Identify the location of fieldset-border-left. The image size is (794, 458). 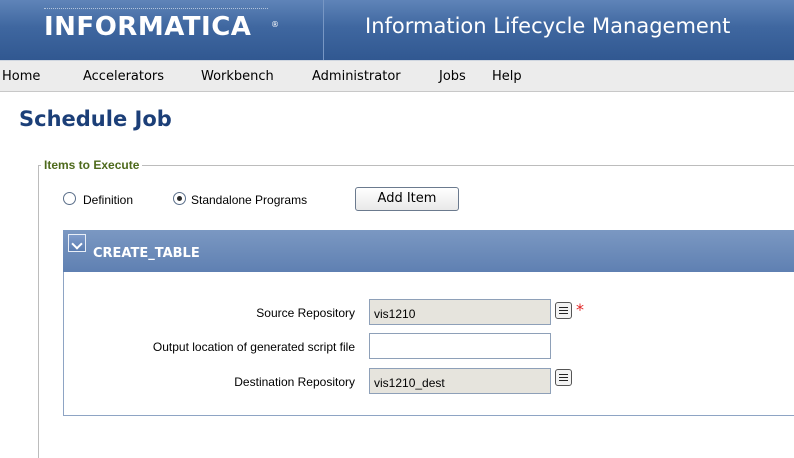
(38, 311).